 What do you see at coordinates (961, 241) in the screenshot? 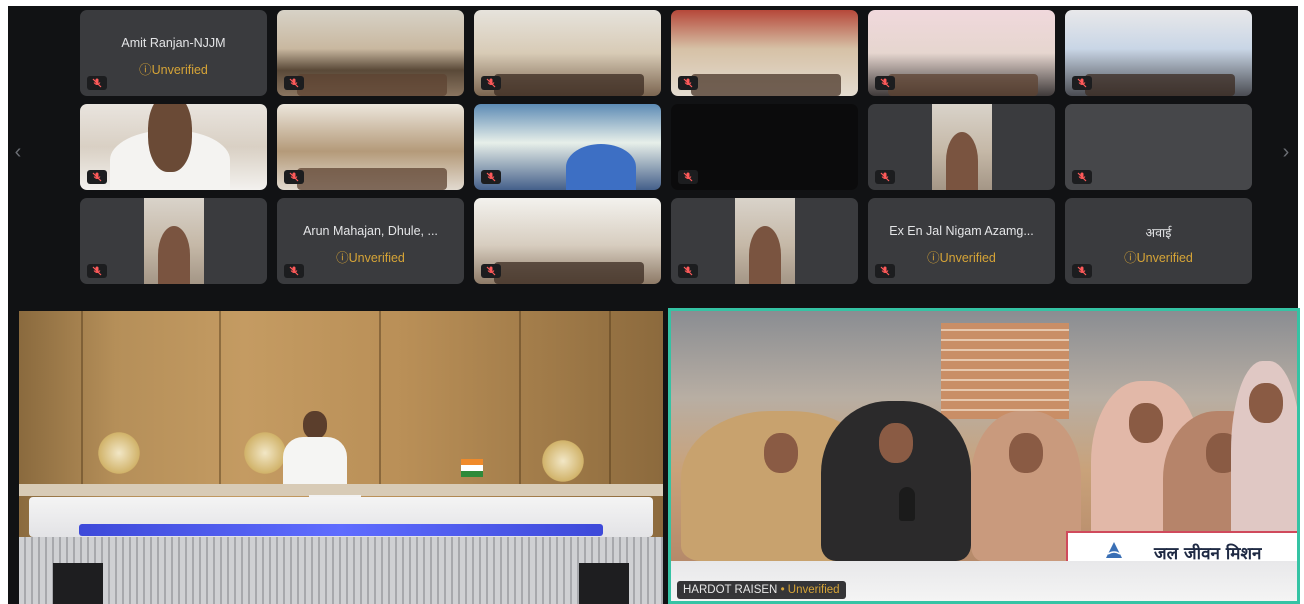
I see `participant-tile: Ex En Jal Nigam Azamg... ⓘUnverified` at bounding box center [961, 241].